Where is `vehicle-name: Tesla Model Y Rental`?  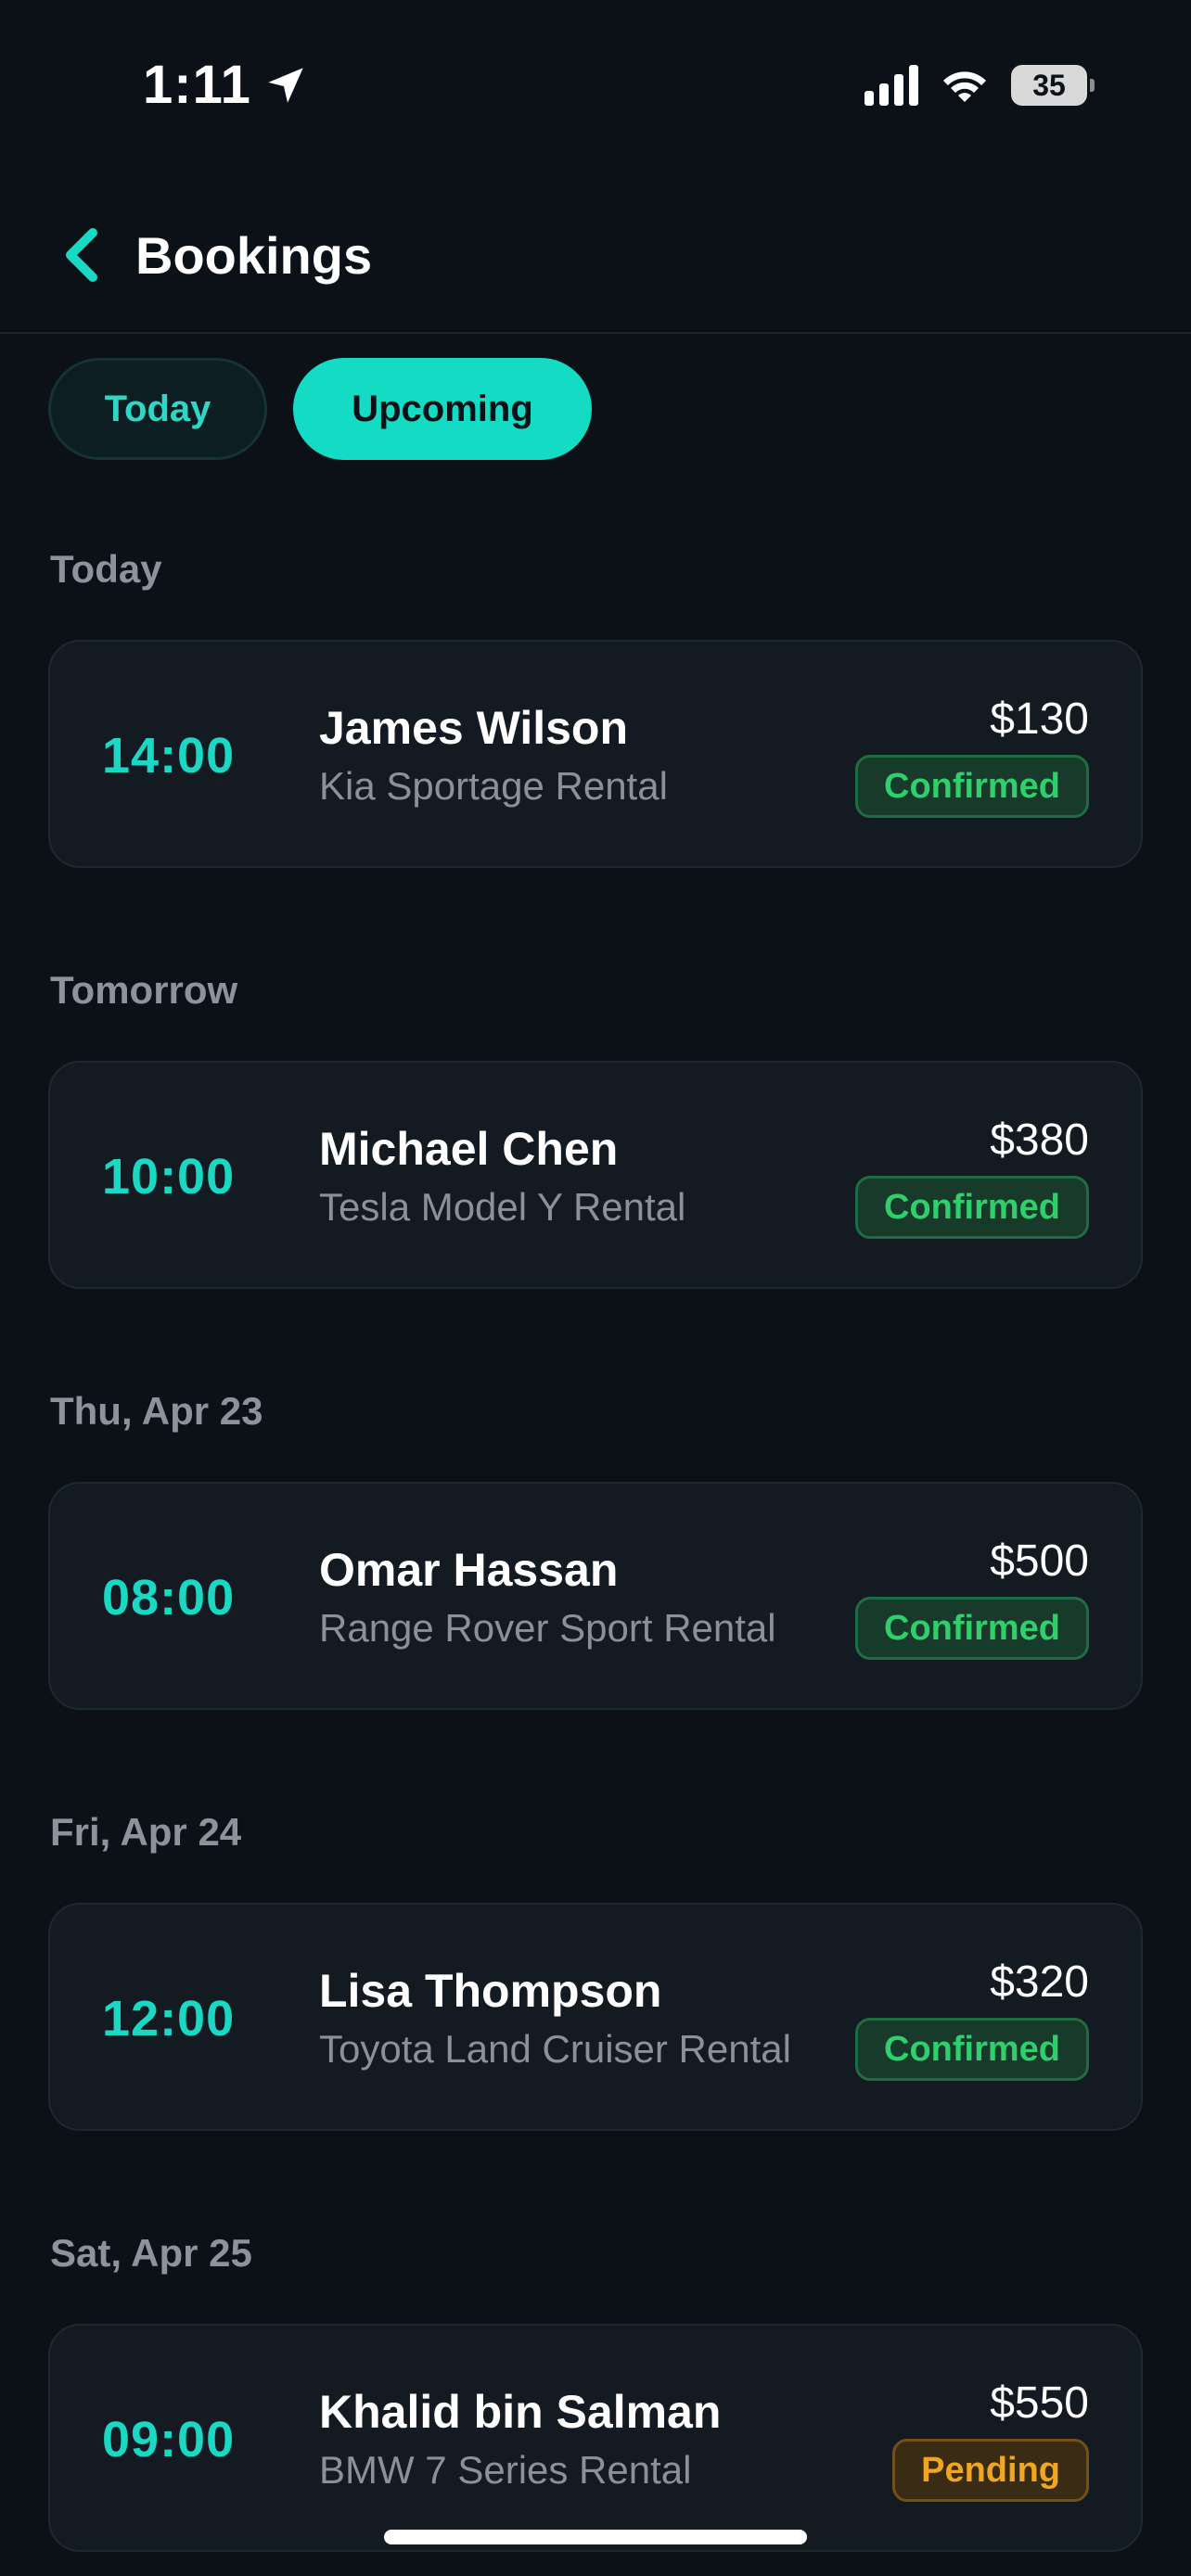
vehicle-name: Tesla Model Y Rental is located at coordinates (502, 1207).